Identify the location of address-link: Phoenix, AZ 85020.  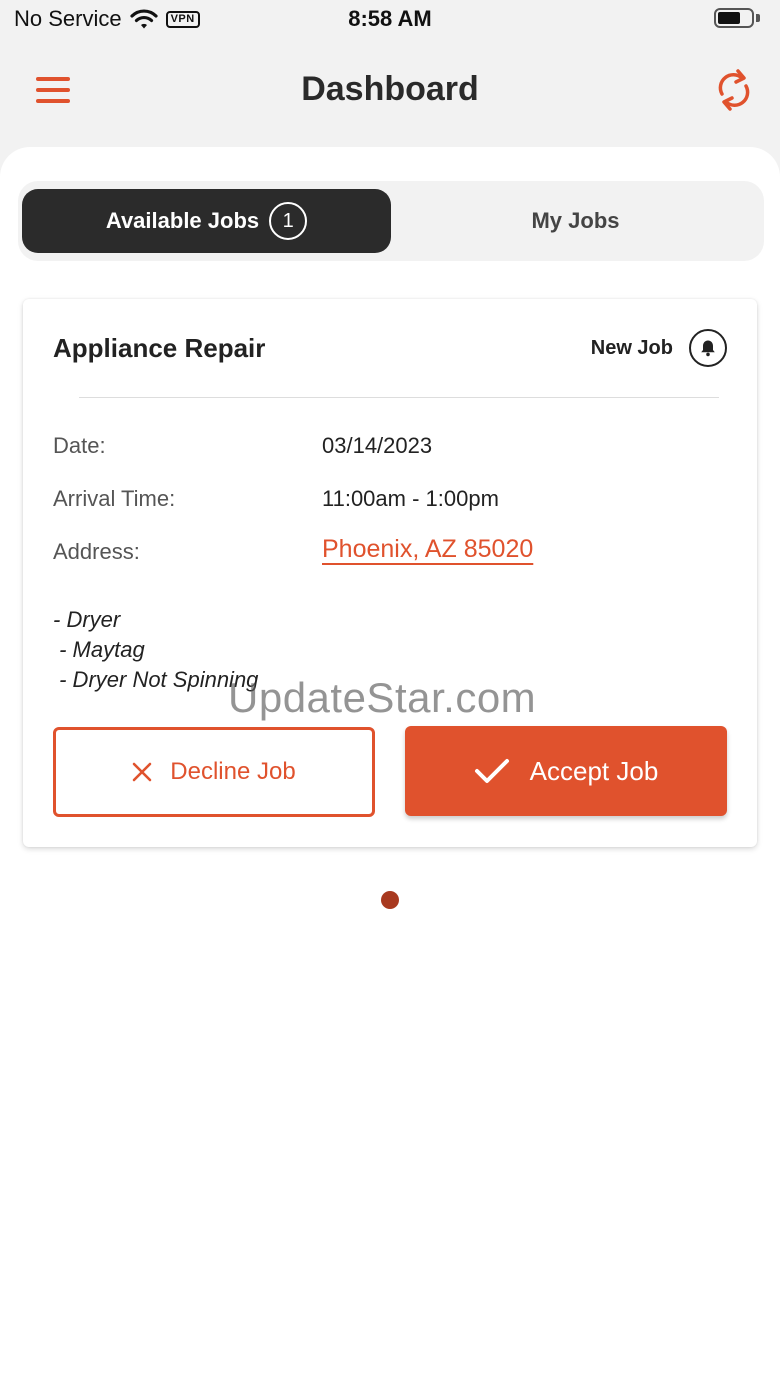
(427, 549).